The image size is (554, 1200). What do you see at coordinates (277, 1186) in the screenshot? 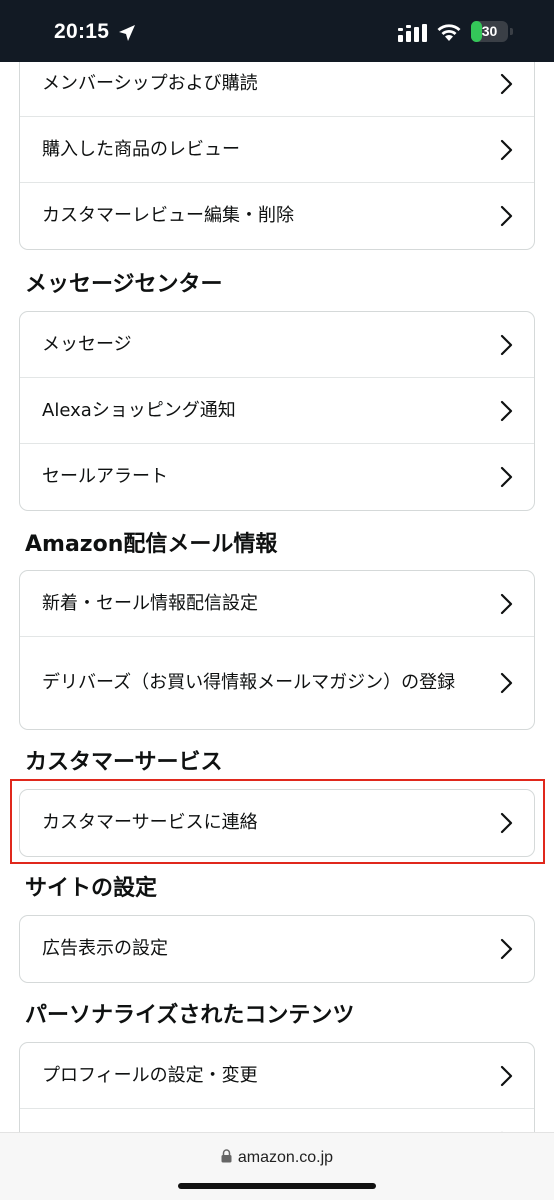
I see `home-indicator` at bounding box center [277, 1186].